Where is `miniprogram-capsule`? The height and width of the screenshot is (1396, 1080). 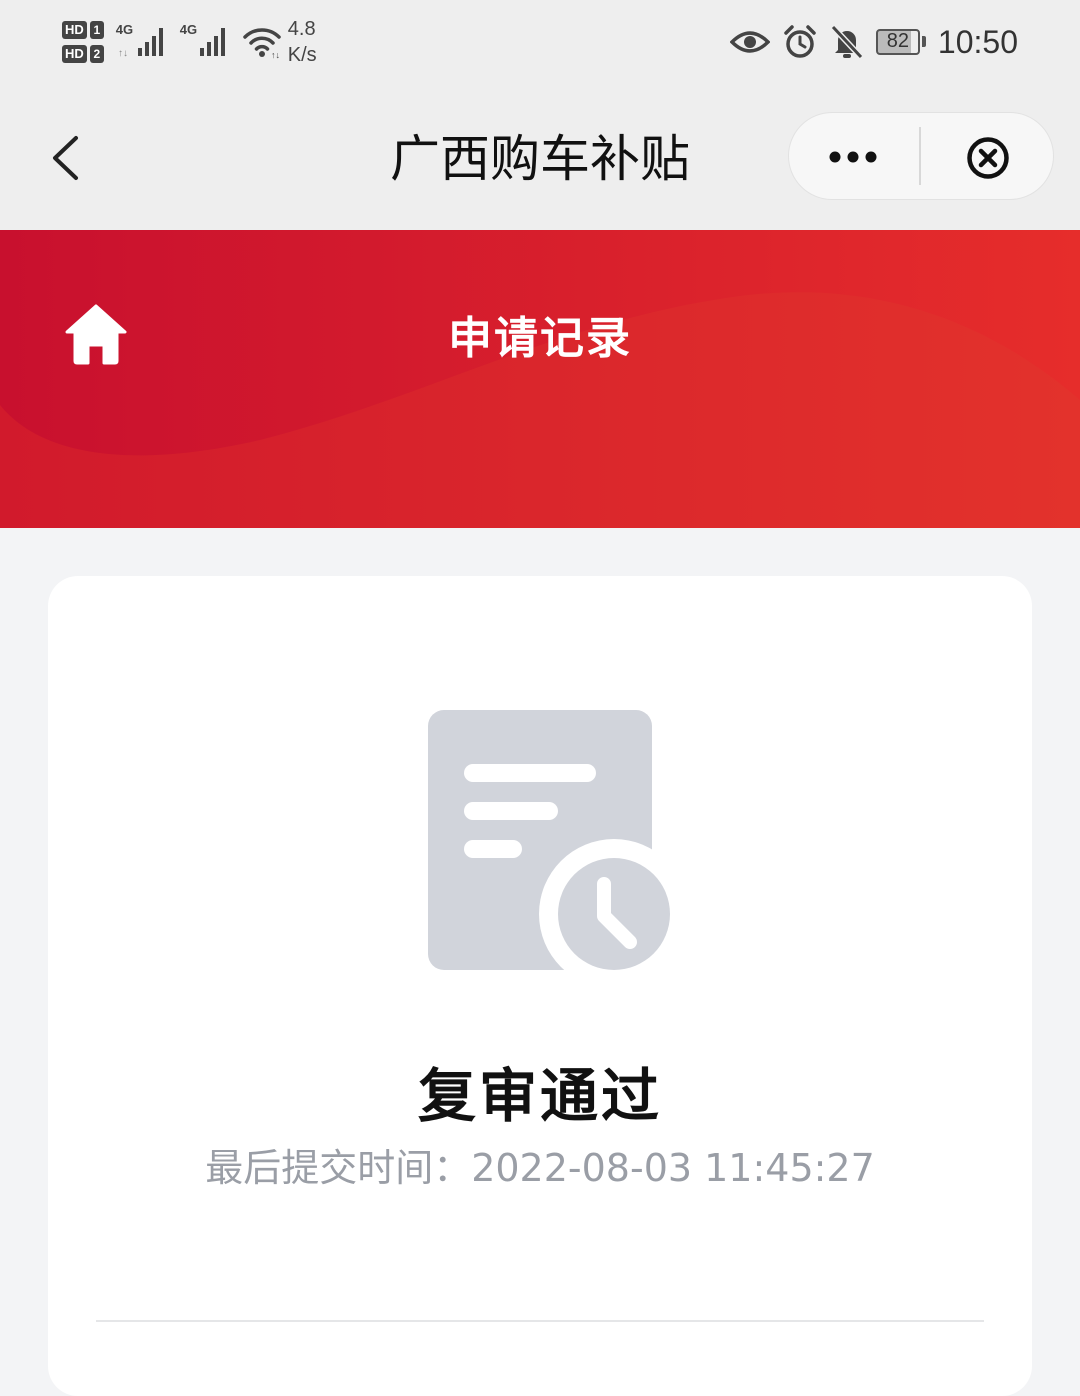
miniprogram-capsule is located at coordinates (921, 156).